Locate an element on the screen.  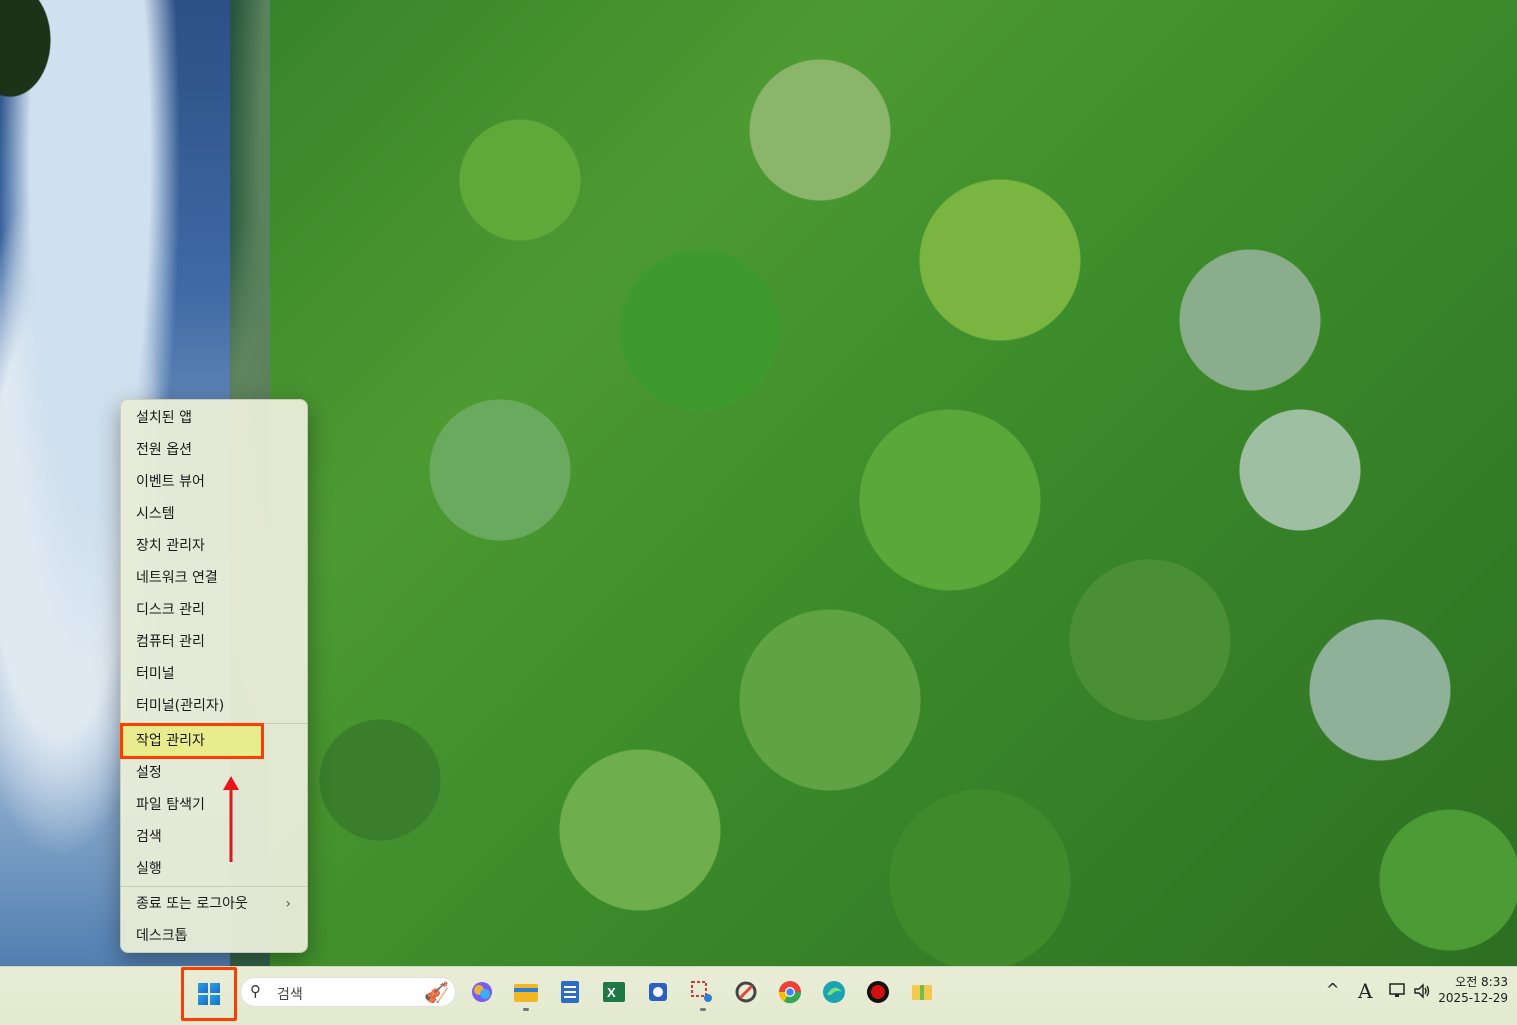
menu-item-installed-apps: 설치된 앱 is located at coordinates (214, 418).